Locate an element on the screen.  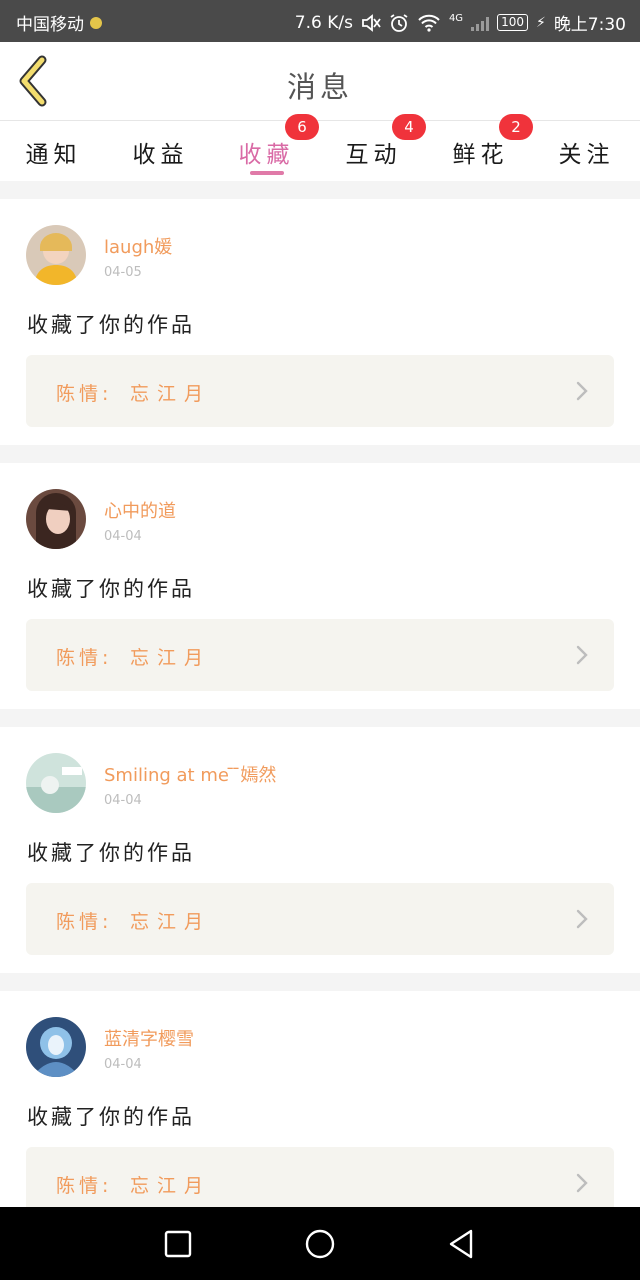
alarm-icon is located at coordinates (399, 22).